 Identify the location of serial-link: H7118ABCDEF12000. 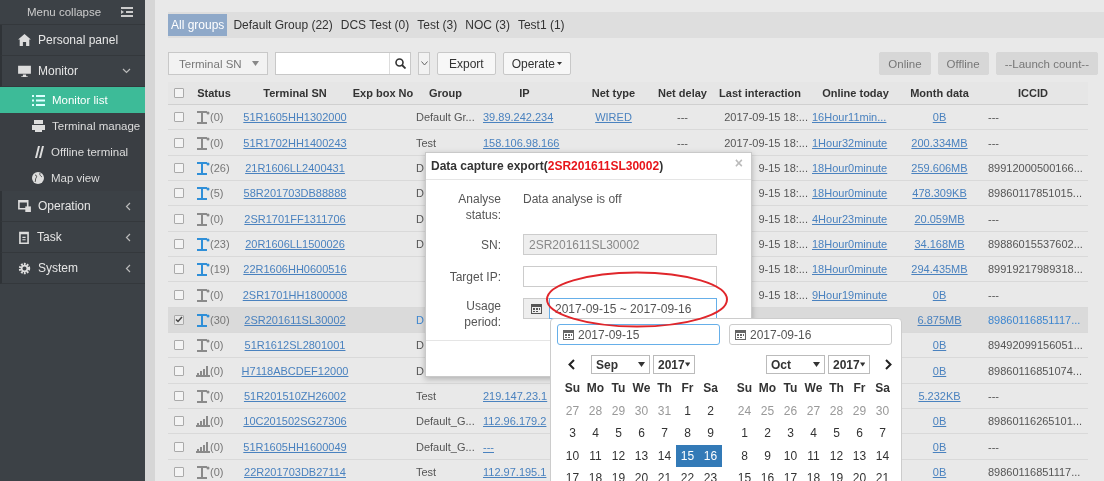
(295, 370).